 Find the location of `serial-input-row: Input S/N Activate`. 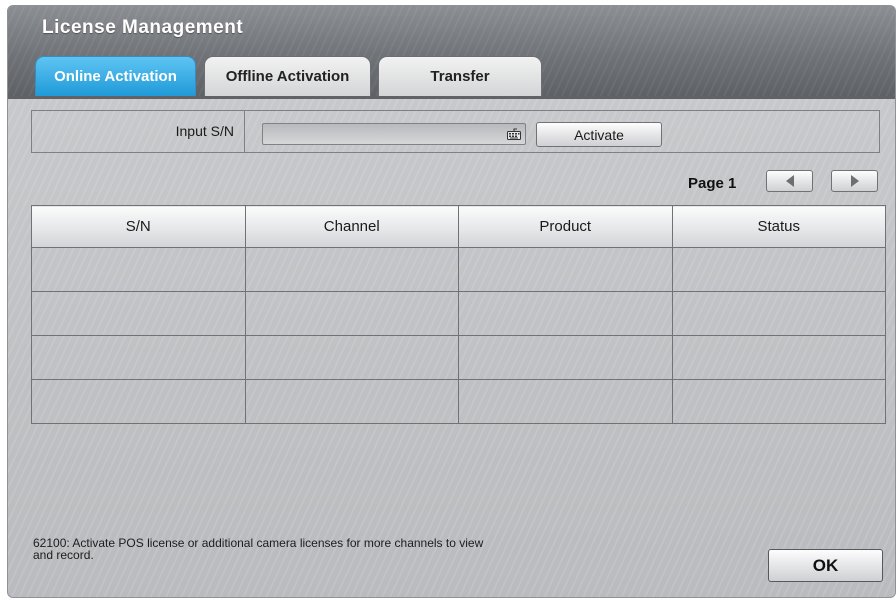

serial-input-row: Input S/N Activate is located at coordinates (455, 131).